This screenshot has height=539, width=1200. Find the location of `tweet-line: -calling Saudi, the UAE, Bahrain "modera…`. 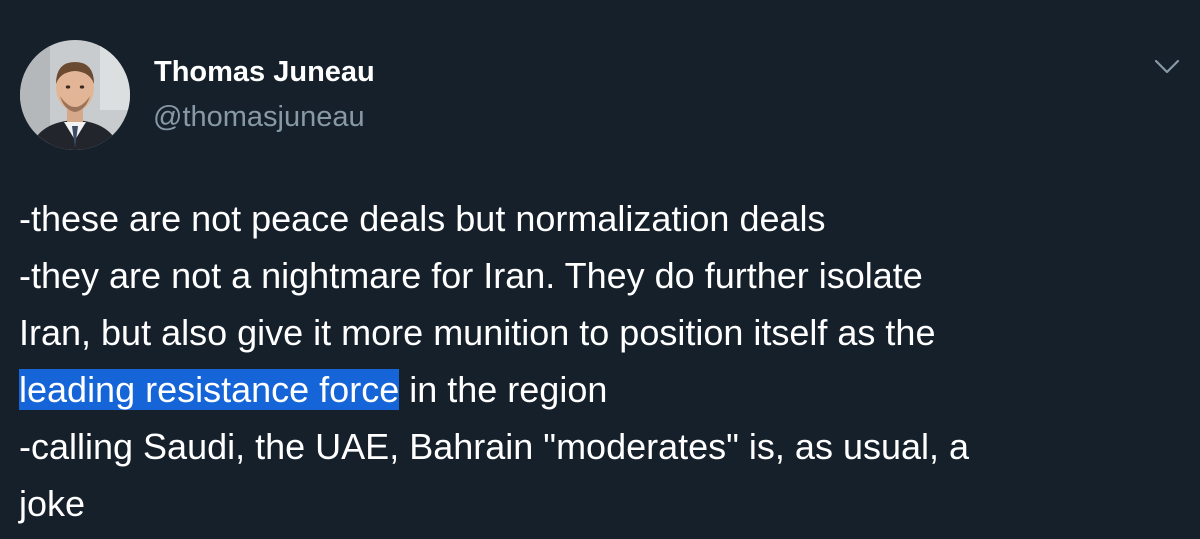

tweet-line: -calling Saudi, the UAE, Bahrain "modera… is located at coordinates (494, 446).